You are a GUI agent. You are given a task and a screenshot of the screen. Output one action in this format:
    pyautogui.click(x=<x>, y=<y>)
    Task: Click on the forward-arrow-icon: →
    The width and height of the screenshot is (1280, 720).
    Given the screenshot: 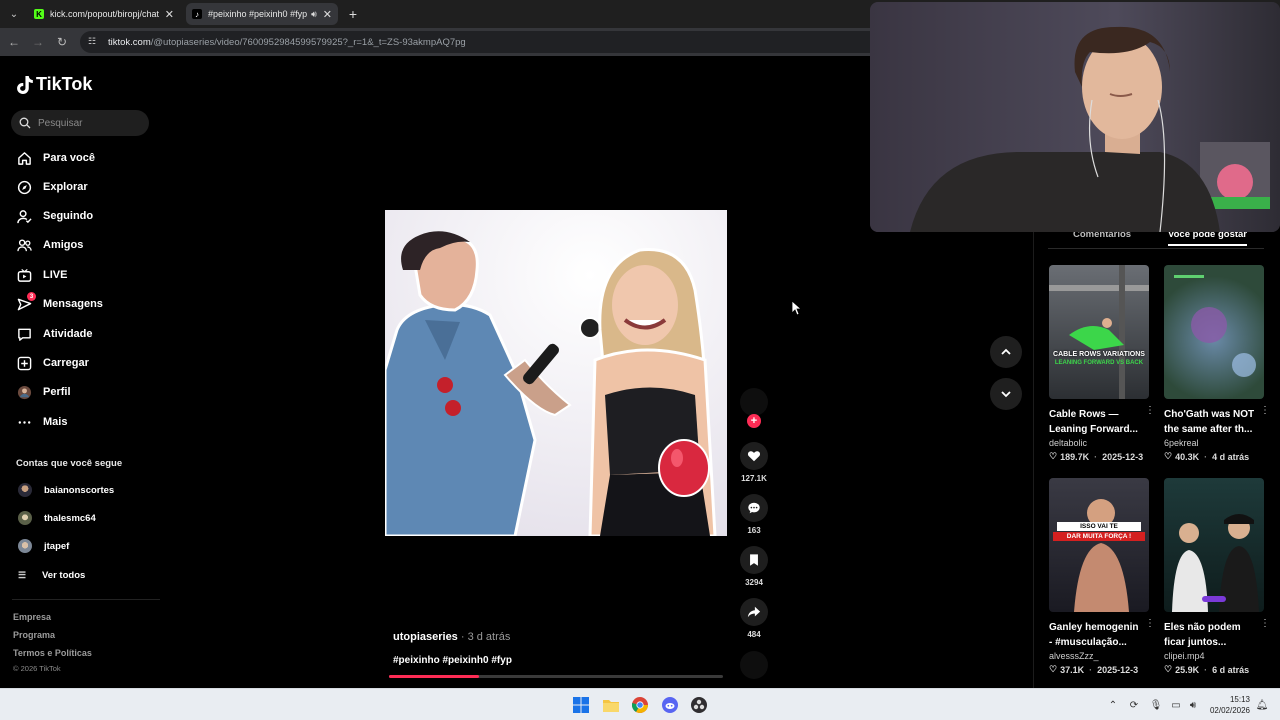 What is the action you would take?
    pyautogui.click(x=38, y=42)
    